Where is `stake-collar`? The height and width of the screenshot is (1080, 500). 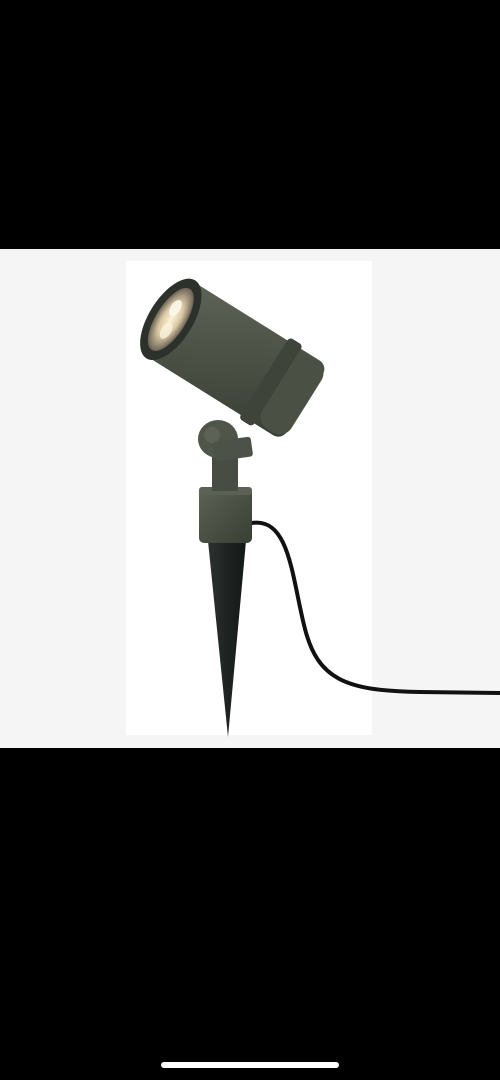
stake-collar is located at coordinates (225, 515).